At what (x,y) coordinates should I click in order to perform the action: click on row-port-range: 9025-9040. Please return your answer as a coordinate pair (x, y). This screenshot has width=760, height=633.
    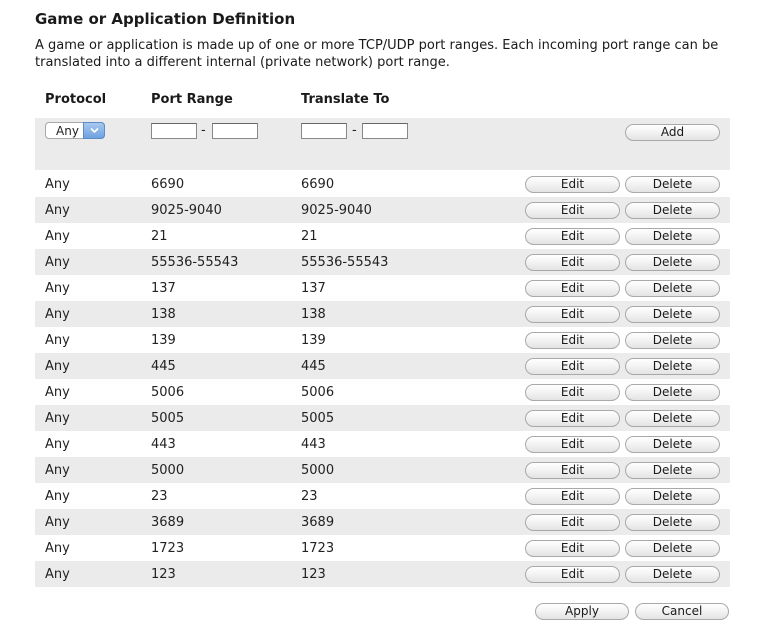
    Looking at the image, I should click on (186, 210).